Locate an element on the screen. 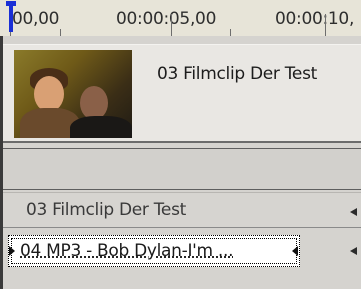 The image size is (361, 289). video-clip-title: 03 Filmclip Der Test is located at coordinates (237, 74).